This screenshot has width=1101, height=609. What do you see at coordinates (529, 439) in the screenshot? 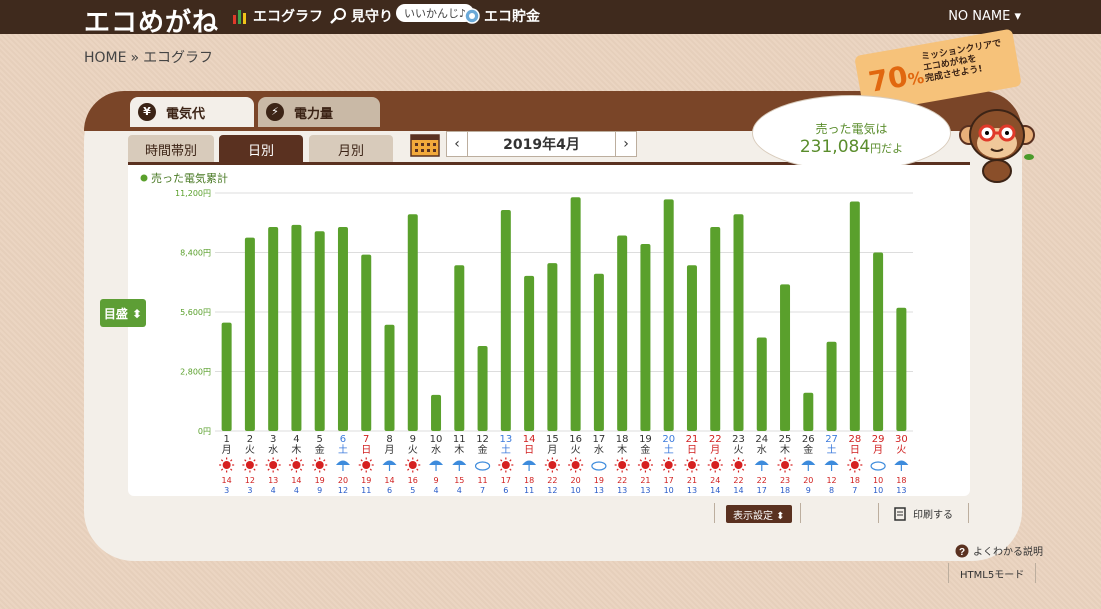
I see `x-day-label: 14` at bounding box center [529, 439].